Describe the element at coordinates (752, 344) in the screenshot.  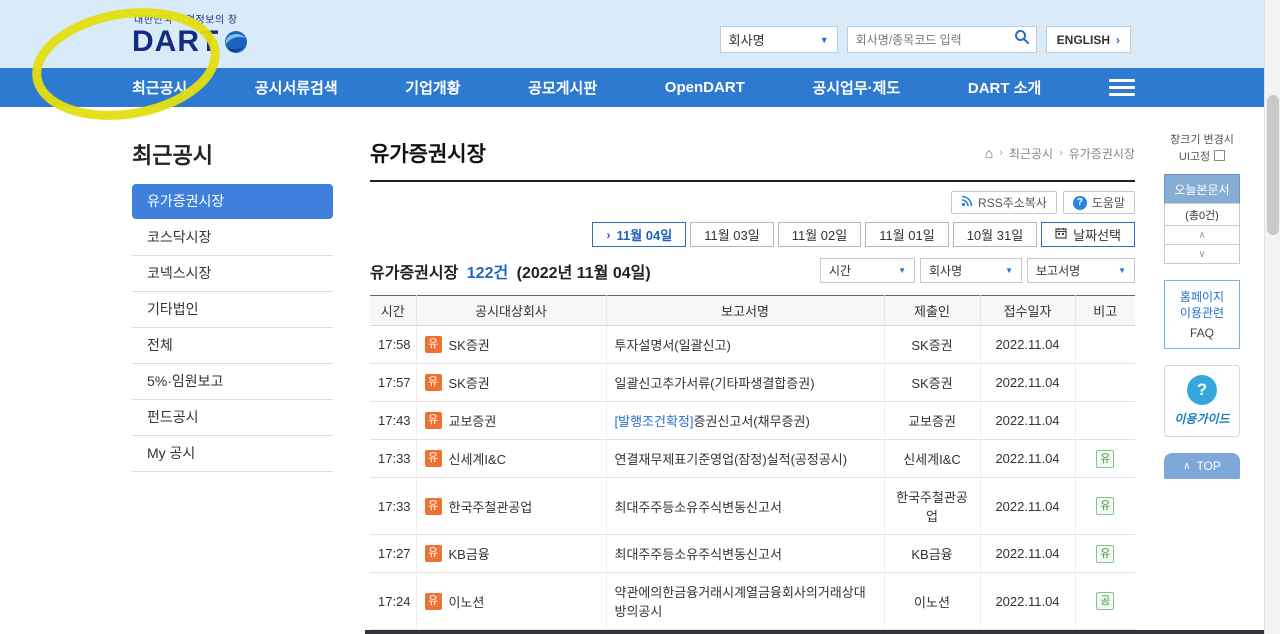
I see `table-row: 17:58 유 SK증권 투자설명서(일괄신고) SK증권 2022.11.04` at that location.